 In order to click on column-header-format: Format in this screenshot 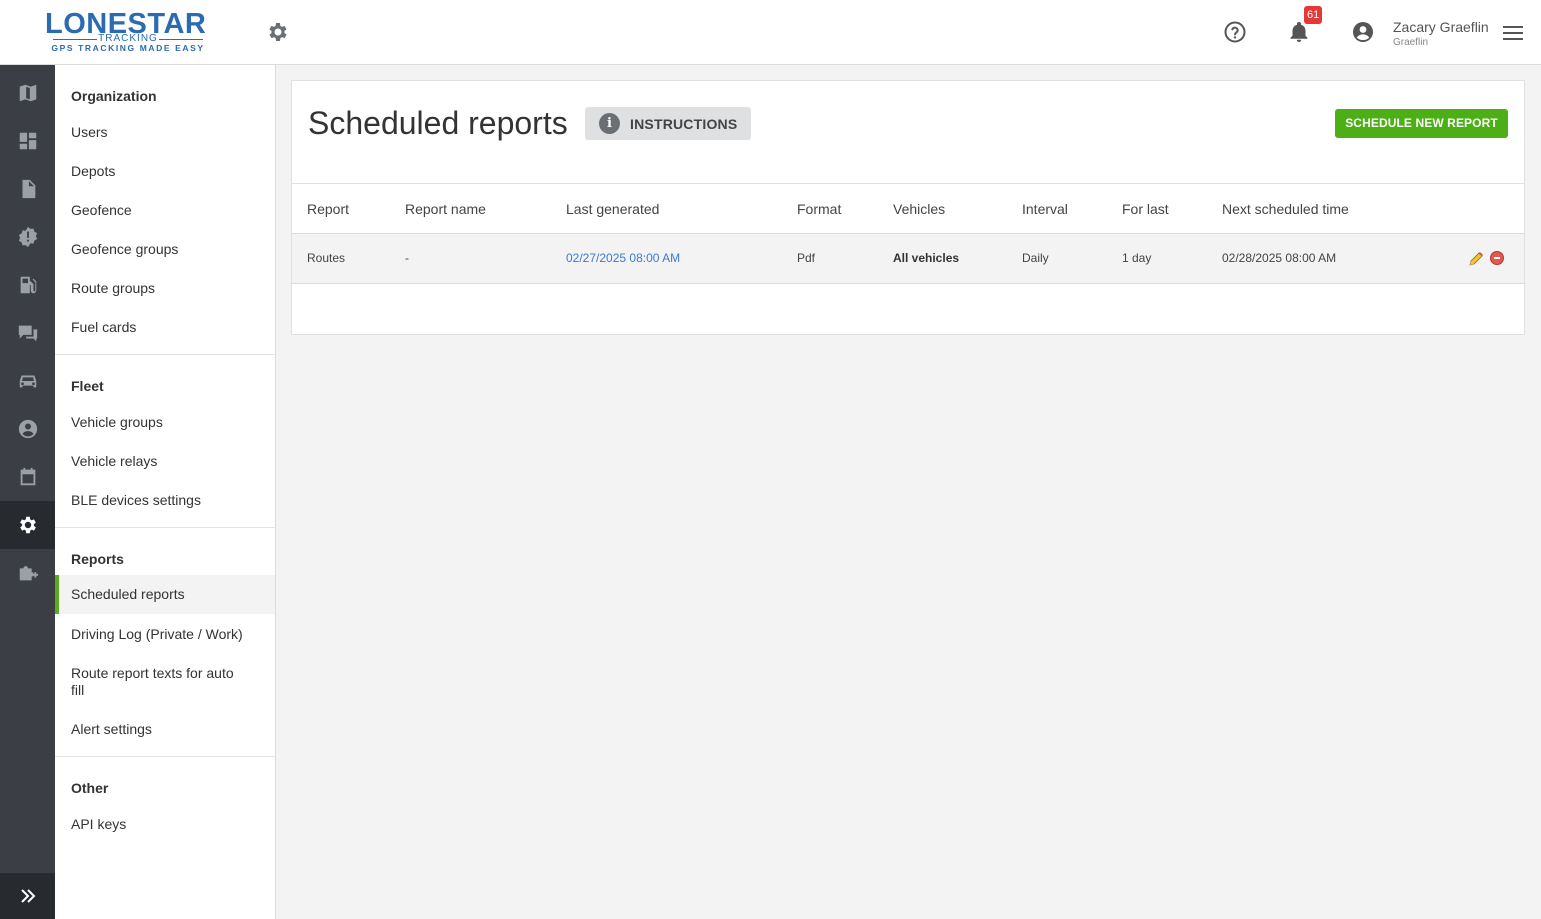, I will do `click(819, 209)`.